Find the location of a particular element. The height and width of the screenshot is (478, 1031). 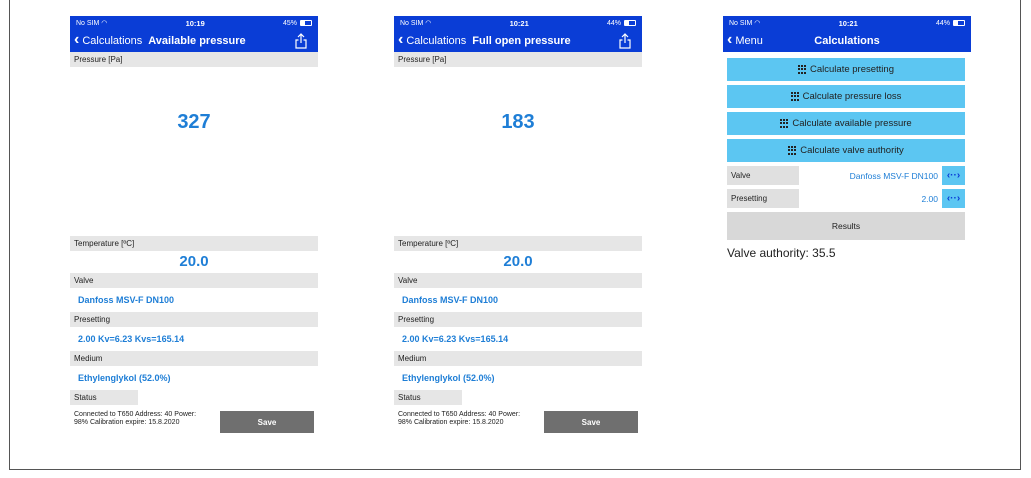

nav-bar: ‹ Calculations Full open pressure is located at coordinates (518, 41).